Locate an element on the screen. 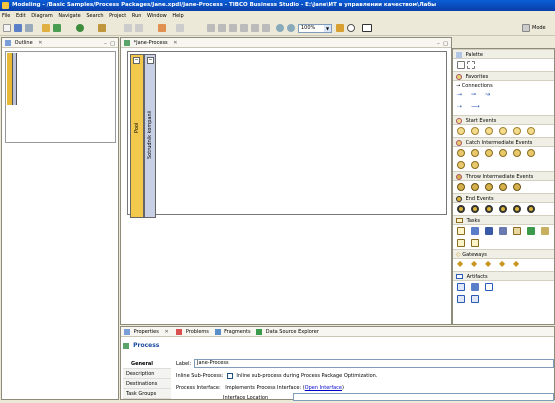  new-icon is located at coordinates (7, 28).